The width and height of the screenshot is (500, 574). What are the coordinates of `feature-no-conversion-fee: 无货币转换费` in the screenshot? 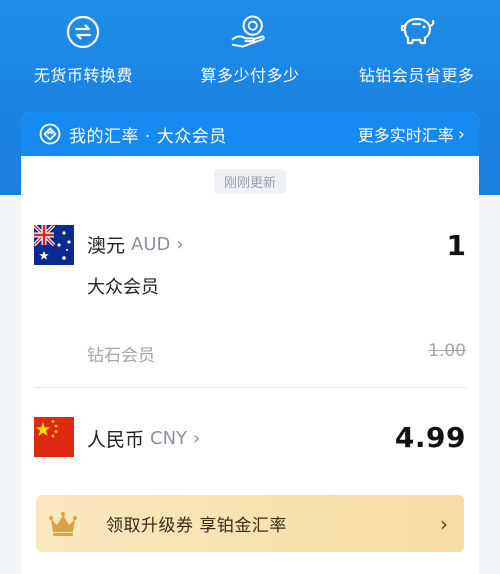 It's located at (83, 52).